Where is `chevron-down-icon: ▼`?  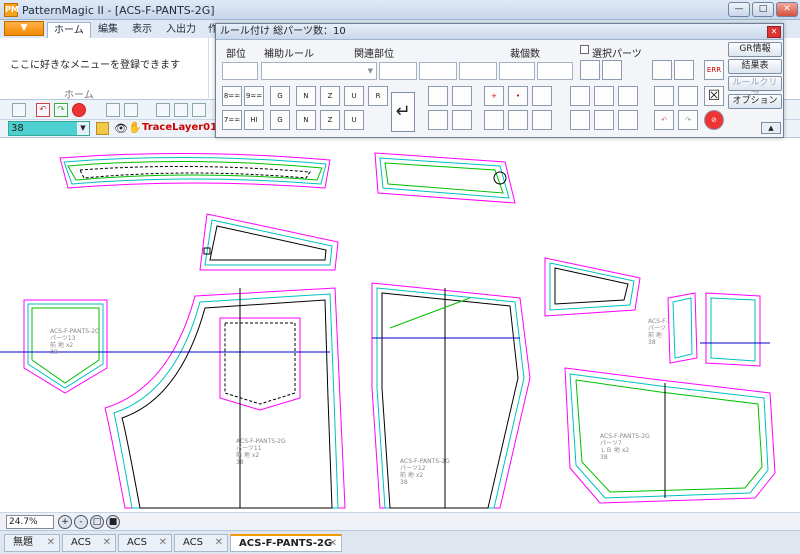 chevron-down-icon: ▼ is located at coordinates (83, 128).